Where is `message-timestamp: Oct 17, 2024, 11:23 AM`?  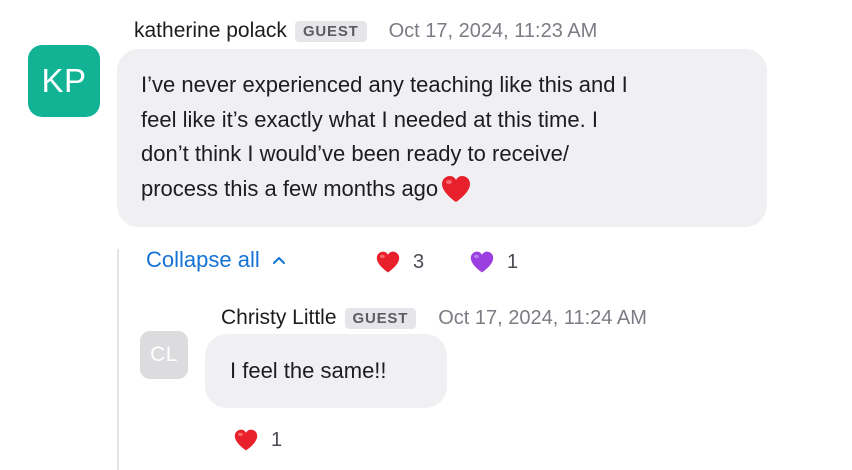 message-timestamp: Oct 17, 2024, 11:23 AM is located at coordinates (493, 30).